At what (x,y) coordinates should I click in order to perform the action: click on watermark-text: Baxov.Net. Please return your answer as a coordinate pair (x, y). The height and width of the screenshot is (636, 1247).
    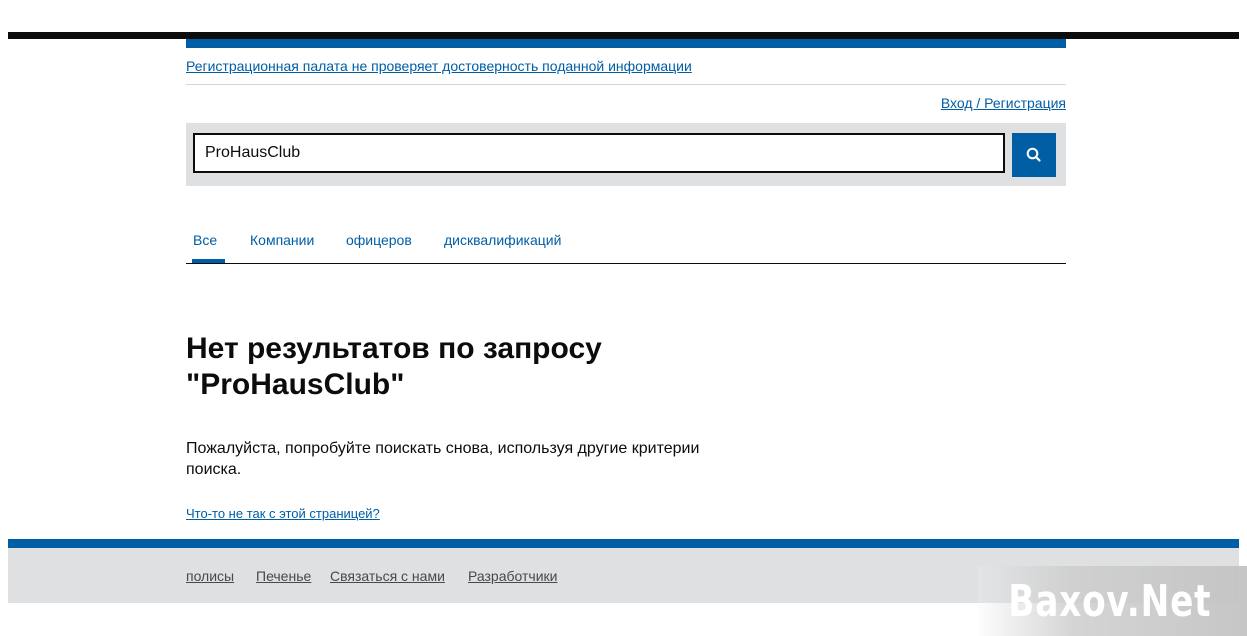
    Looking at the image, I should click on (1109, 601).